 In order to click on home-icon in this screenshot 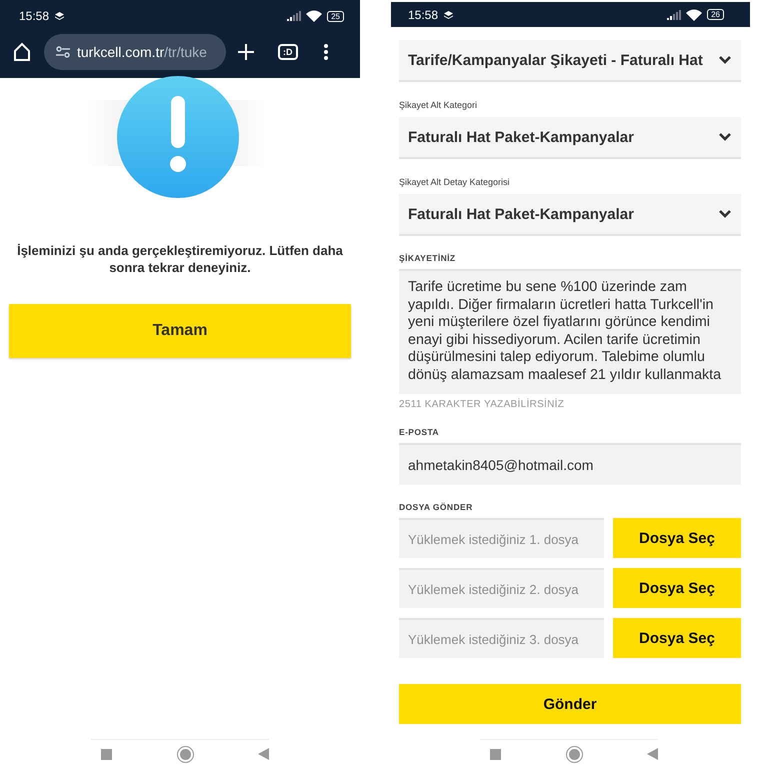, I will do `click(22, 52)`.